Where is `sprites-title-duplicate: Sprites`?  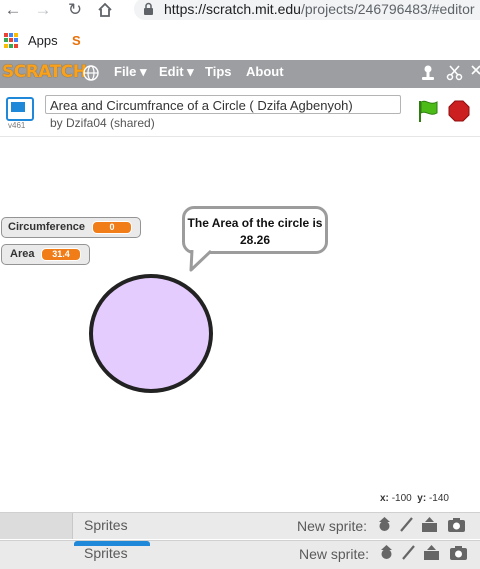
sprites-title-duplicate: Sprites is located at coordinates (106, 553).